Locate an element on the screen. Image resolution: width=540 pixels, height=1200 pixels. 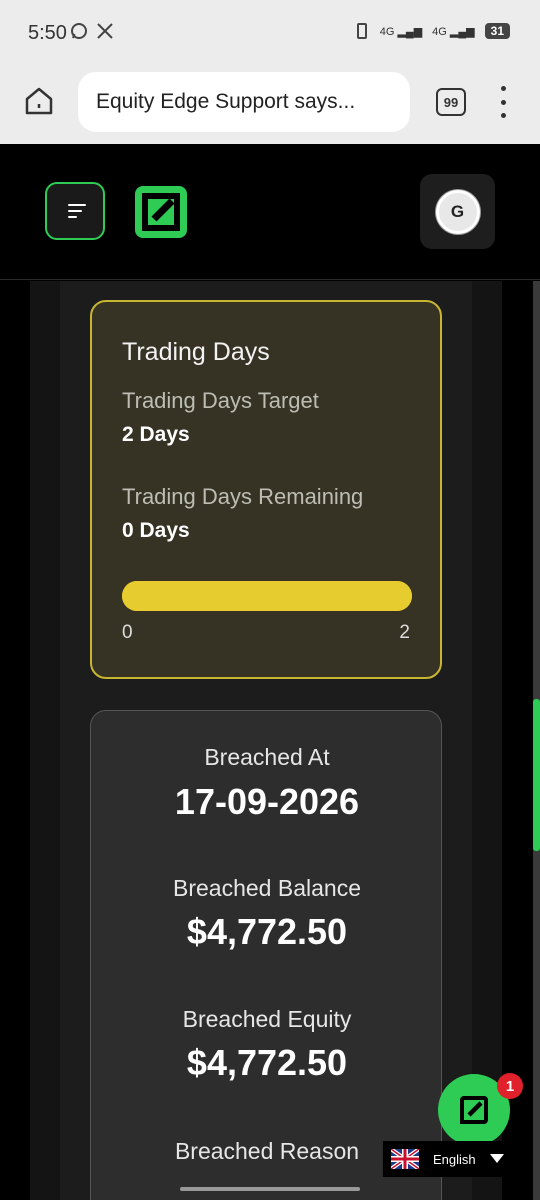
browser-toolbar: Equity Edge Support says... 99 is located at coordinates (270, 106).